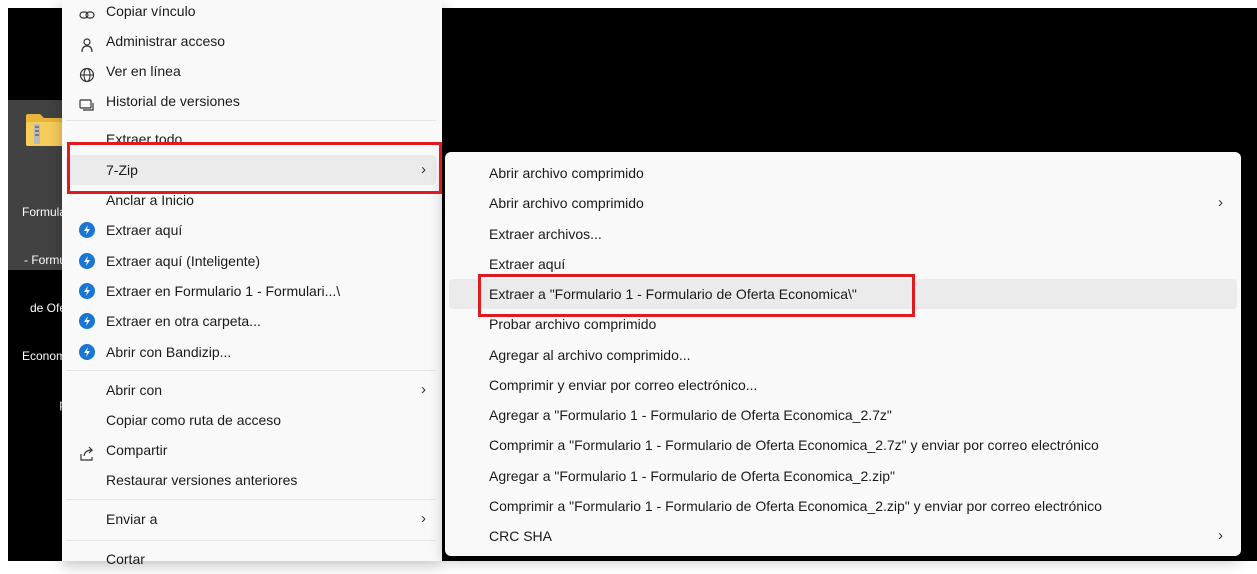  I want to click on submenu-item-test-archive: Probar archivo comprimido, so click(843, 324).